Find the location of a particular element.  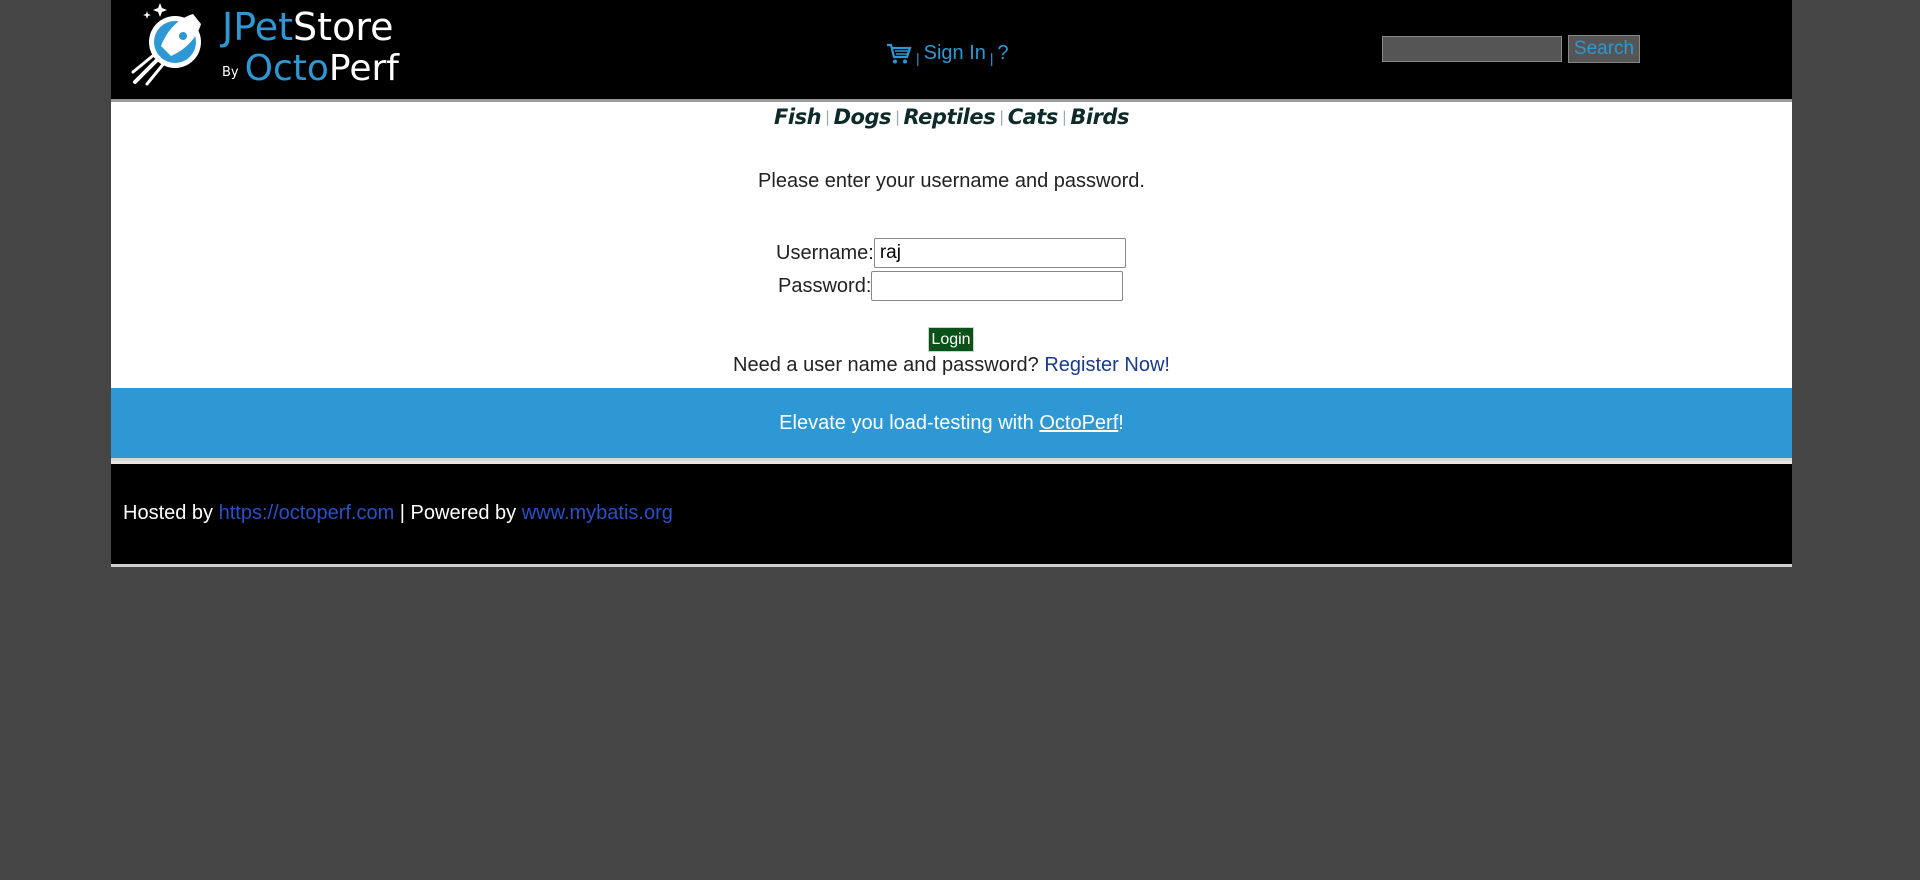

quicklinks: Fish | Dogs | Reptiles | Cats | Birds is located at coordinates (951, 117).